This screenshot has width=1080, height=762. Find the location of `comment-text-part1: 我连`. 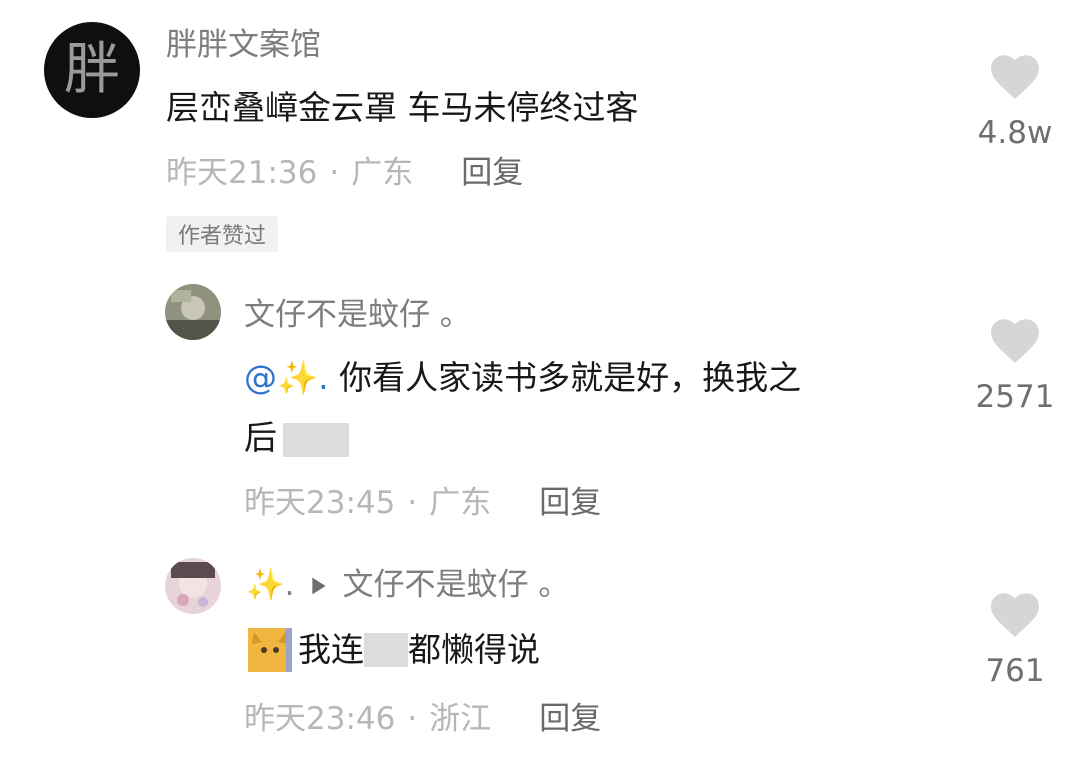

comment-text-part1: 我连 is located at coordinates (331, 649).